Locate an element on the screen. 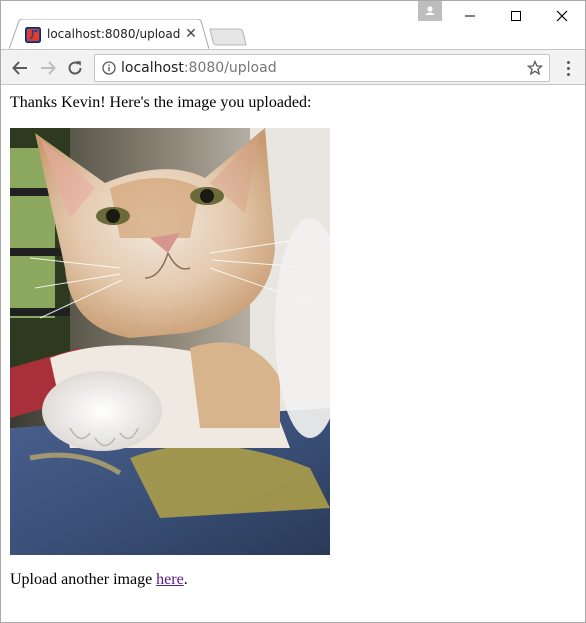 This screenshot has width=586, height=623. close-window-icon is located at coordinates (562, 16).